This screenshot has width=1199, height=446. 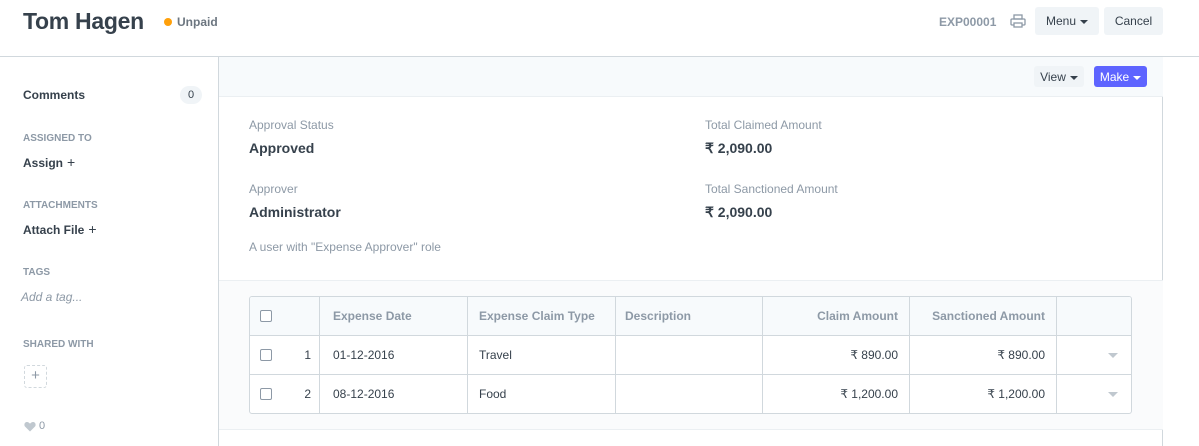 I want to click on section-divider, so click(x=691, y=429).